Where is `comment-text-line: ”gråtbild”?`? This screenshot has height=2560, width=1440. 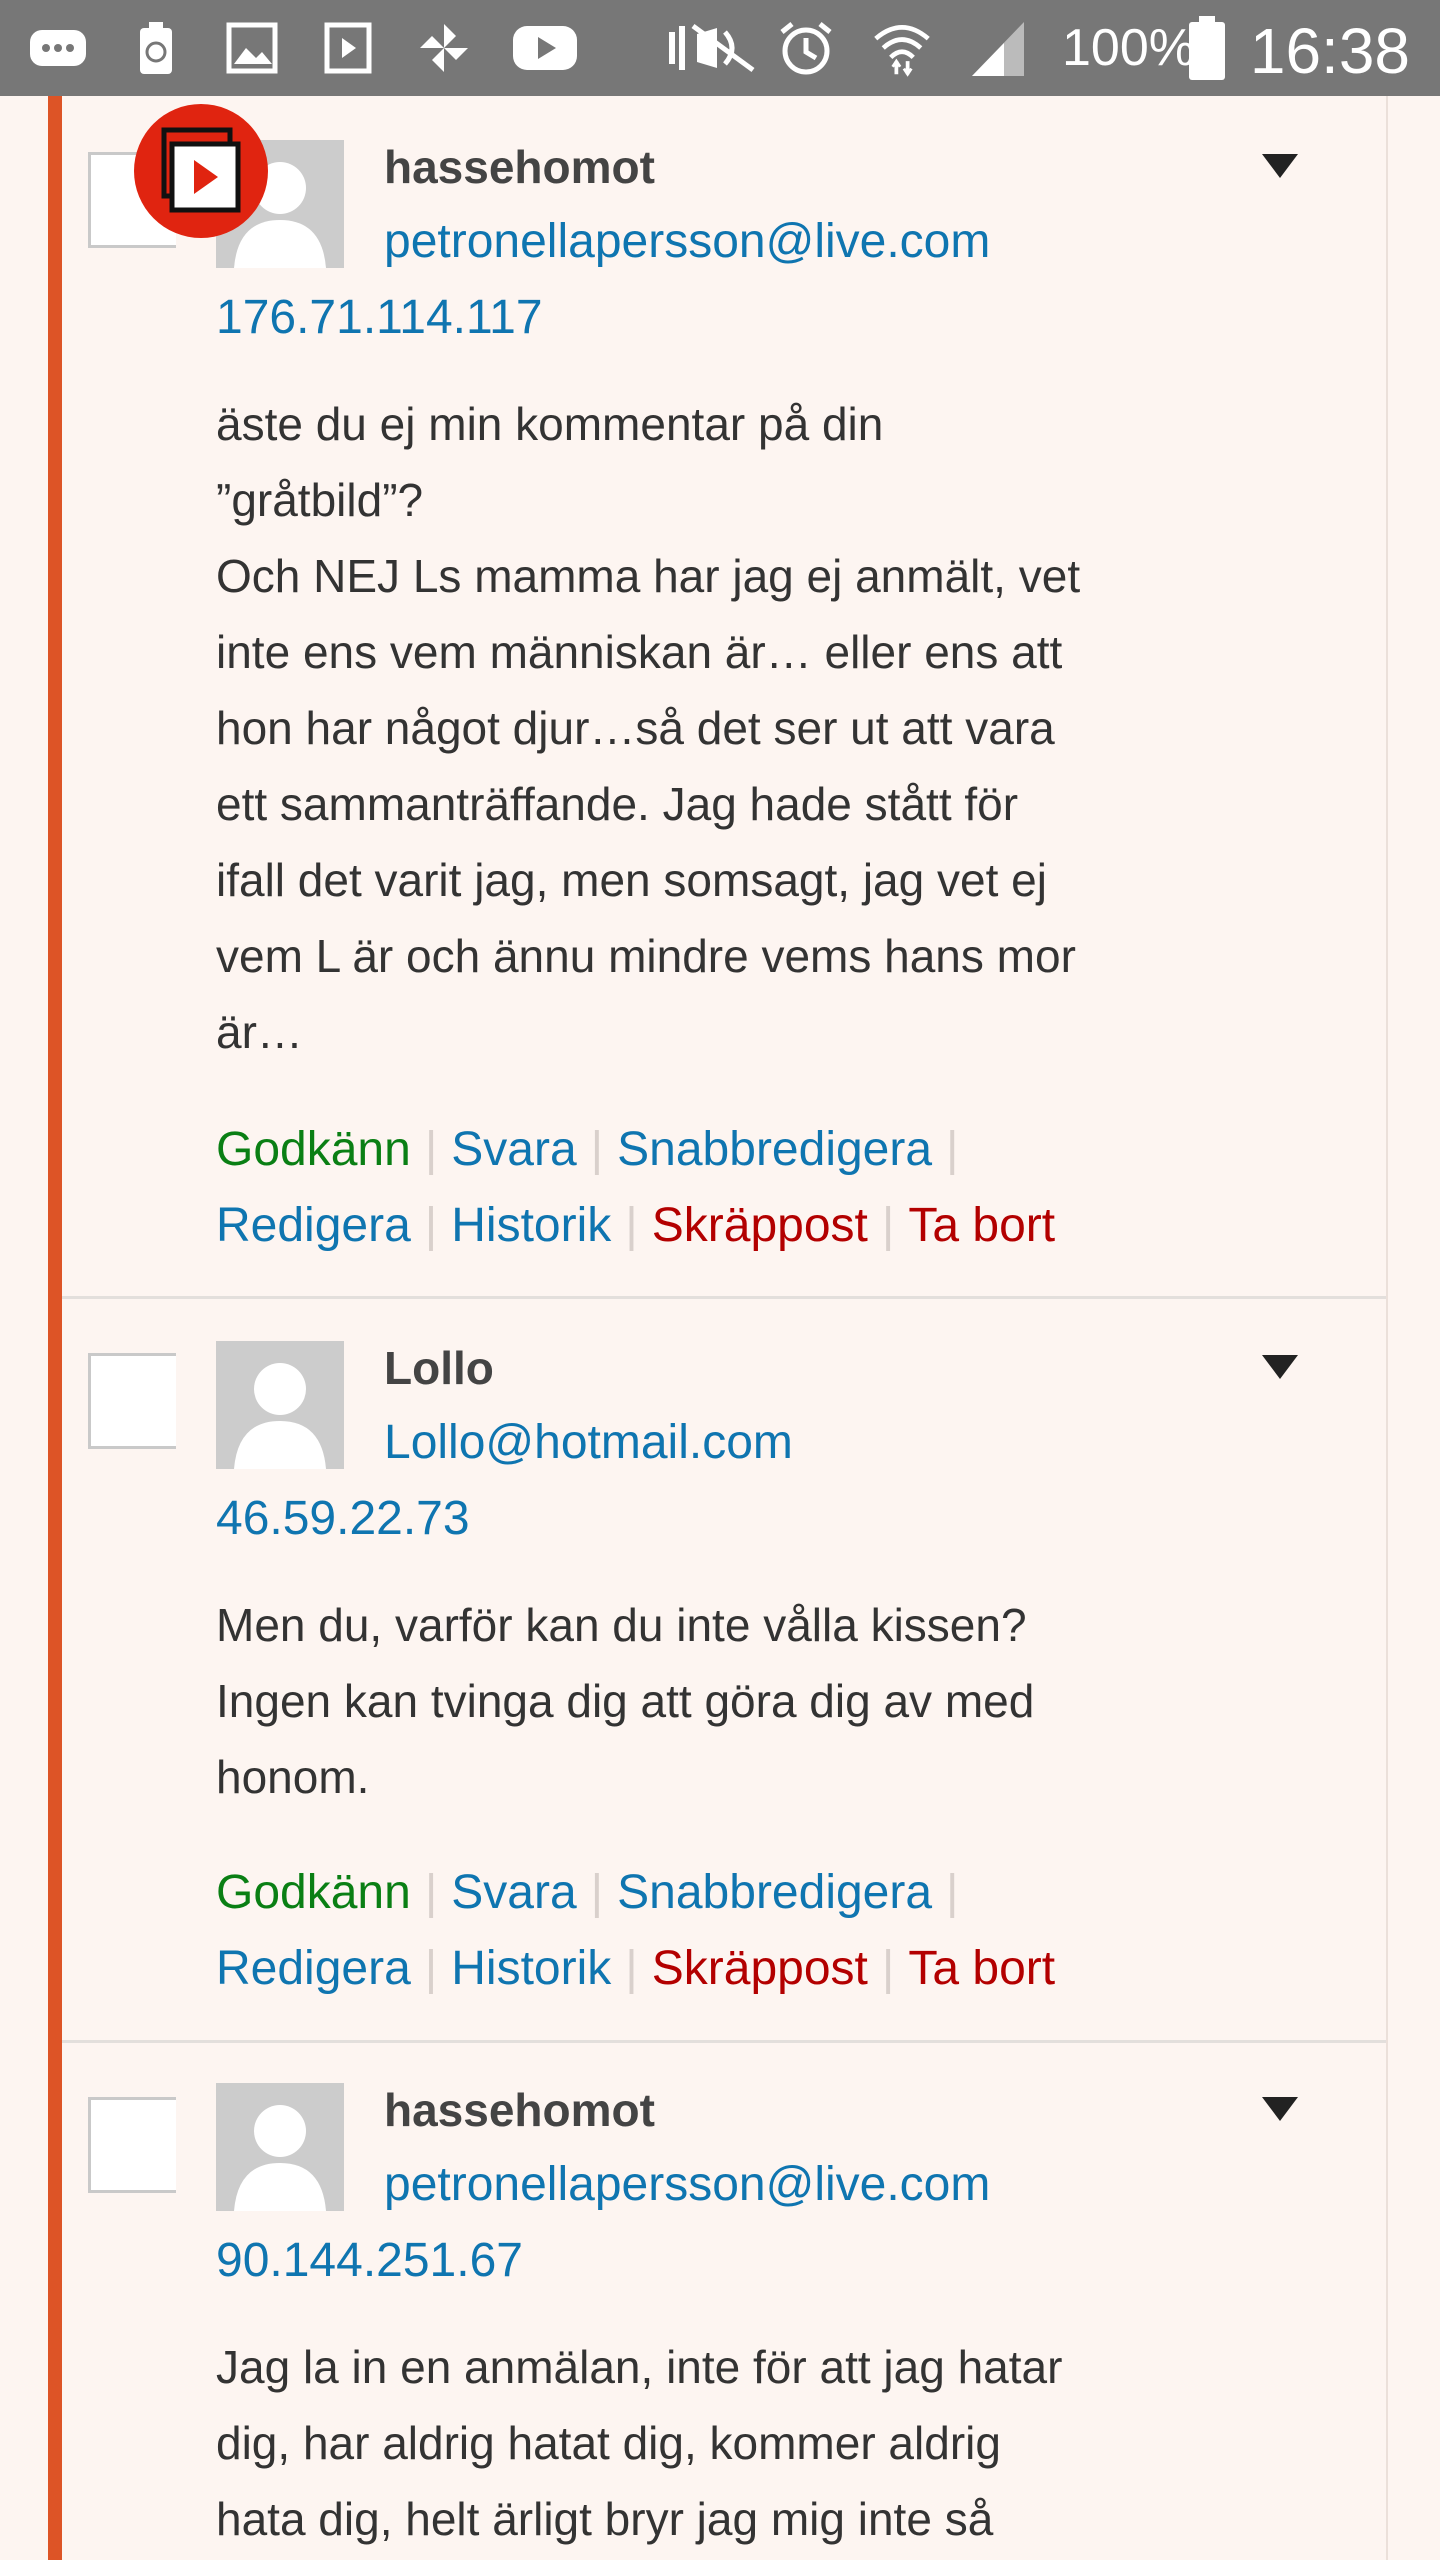 comment-text-line: ”gråtbild”? is located at coordinates (320, 500).